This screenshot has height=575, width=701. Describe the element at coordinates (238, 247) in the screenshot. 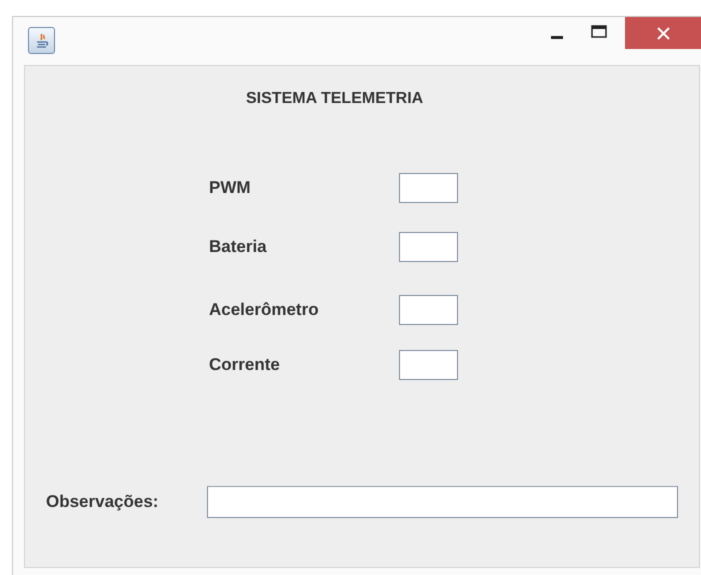

I see `field-label: Bateria` at that location.